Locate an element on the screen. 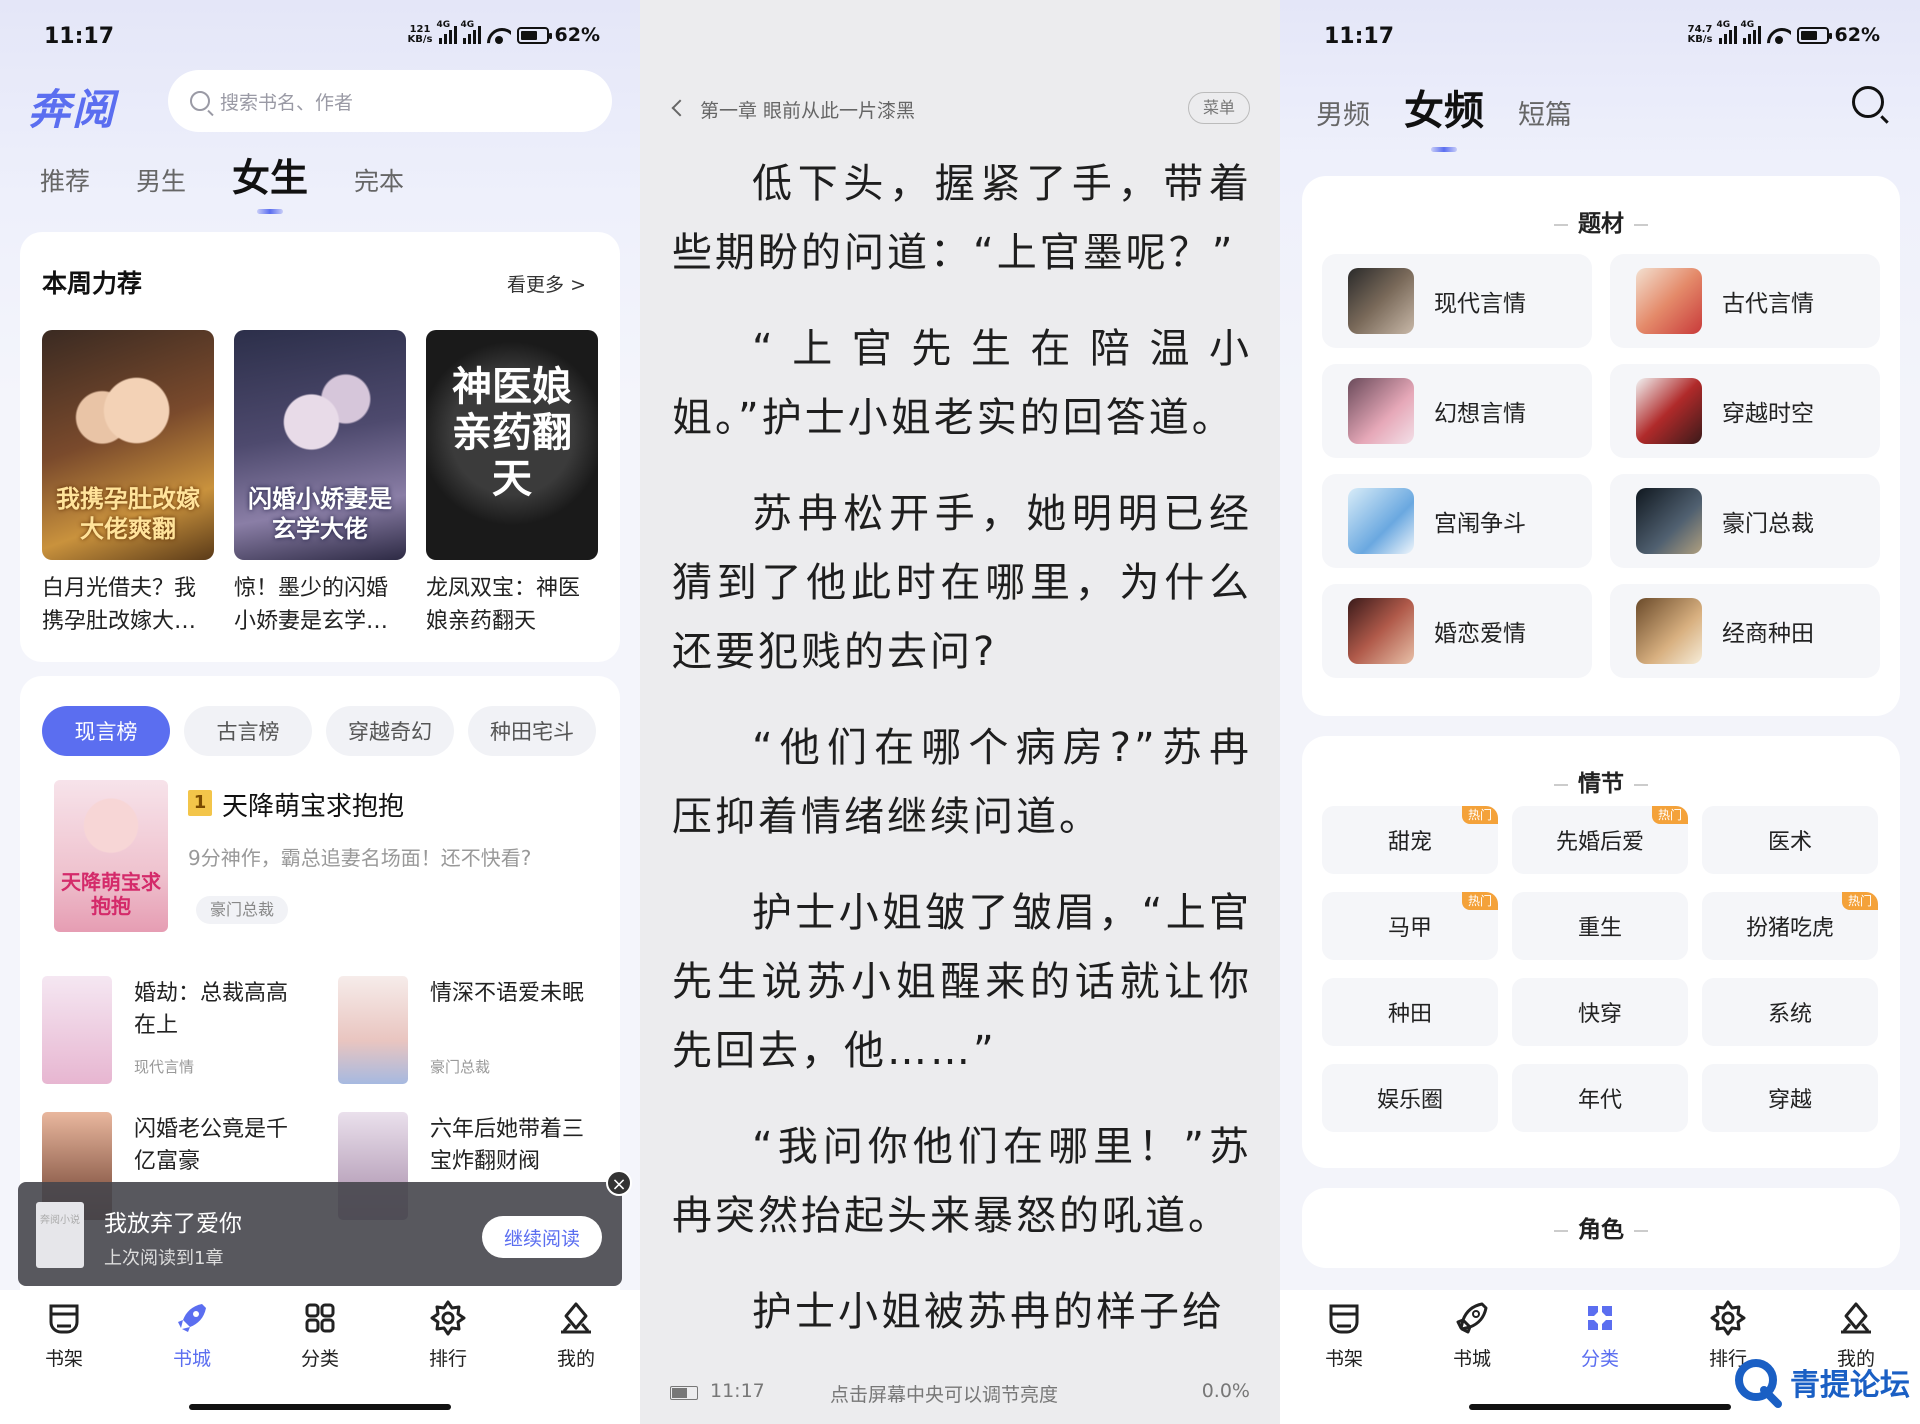  channel-tabs: 推荐 男生 女生 完本 is located at coordinates (222, 180).